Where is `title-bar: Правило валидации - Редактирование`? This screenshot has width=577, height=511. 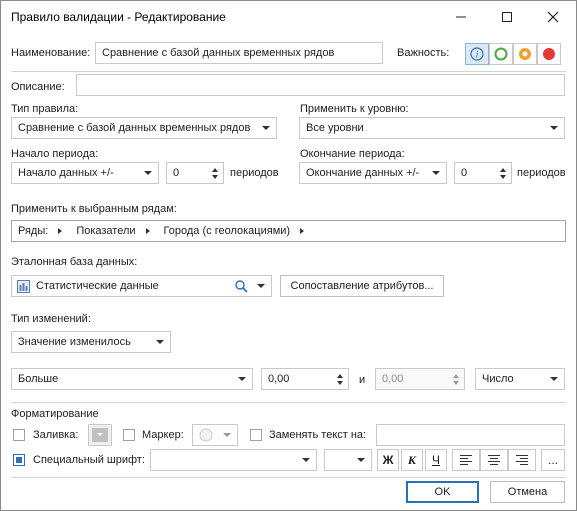
title-bar: Правило валидации - Редактирование is located at coordinates (288, 17).